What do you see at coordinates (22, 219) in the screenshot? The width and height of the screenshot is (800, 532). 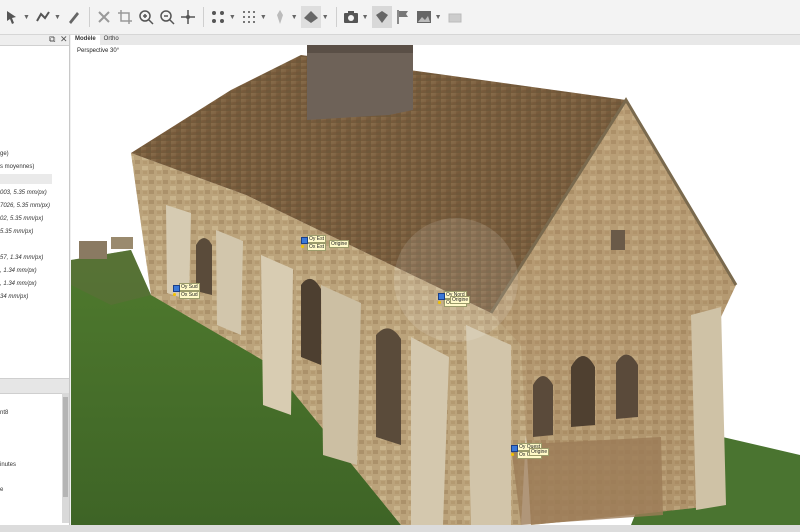 I see `panel-text-line: 02, 5.35 mm/px)` at bounding box center [22, 219].